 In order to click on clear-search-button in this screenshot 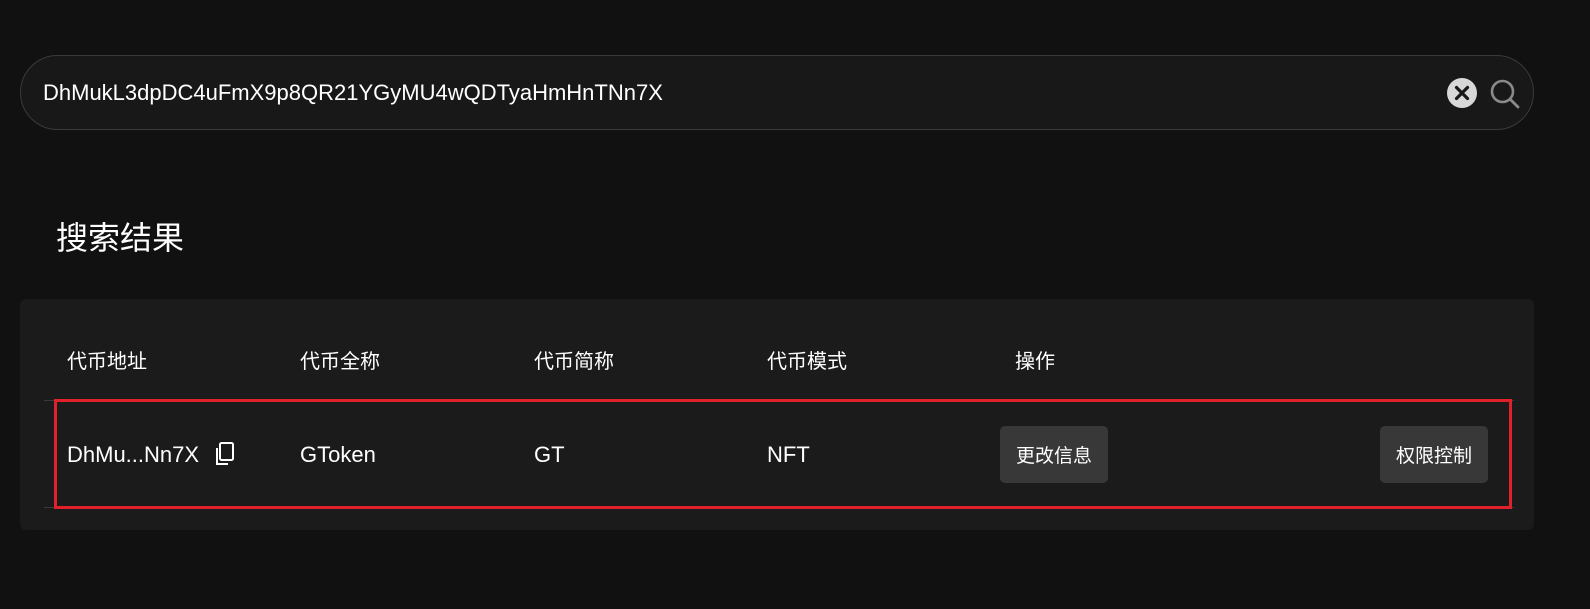, I will do `click(1462, 93)`.